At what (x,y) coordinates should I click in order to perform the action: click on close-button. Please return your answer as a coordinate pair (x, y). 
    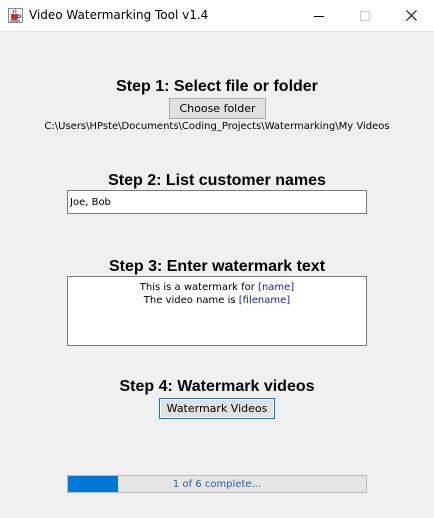
    Looking at the image, I should click on (411, 15).